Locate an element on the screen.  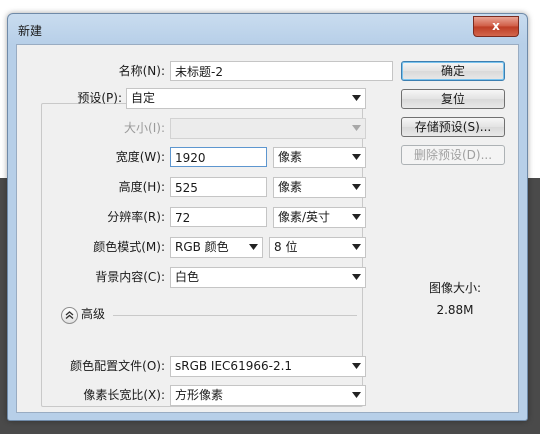
image-size-label: 图像大小: is located at coordinates (455, 288).